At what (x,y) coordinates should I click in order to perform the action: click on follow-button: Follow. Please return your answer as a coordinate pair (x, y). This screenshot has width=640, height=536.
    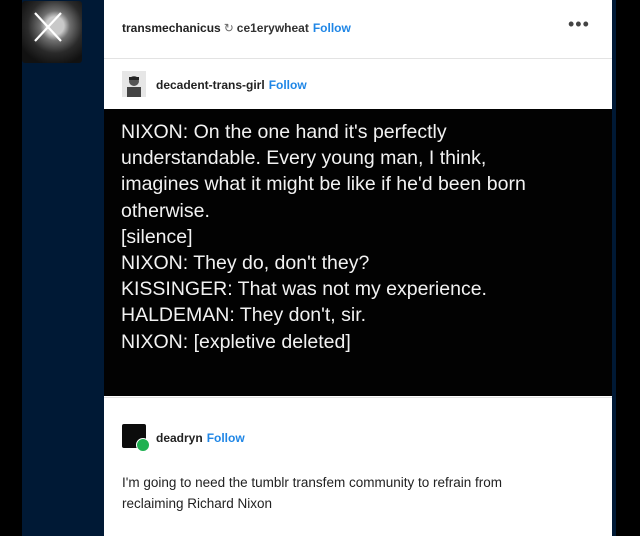
    Looking at the image, I should click on (332, 28).